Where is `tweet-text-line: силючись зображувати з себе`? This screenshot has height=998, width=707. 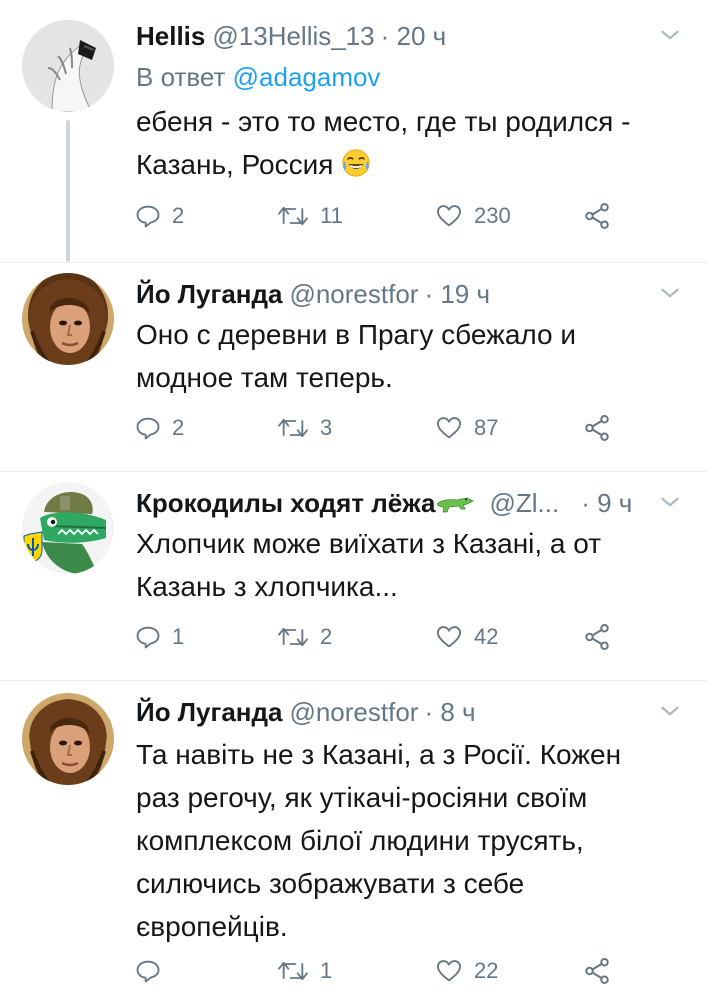 tweet-text-line: силючись зображувати з себе is located at coordinates (330, 883).